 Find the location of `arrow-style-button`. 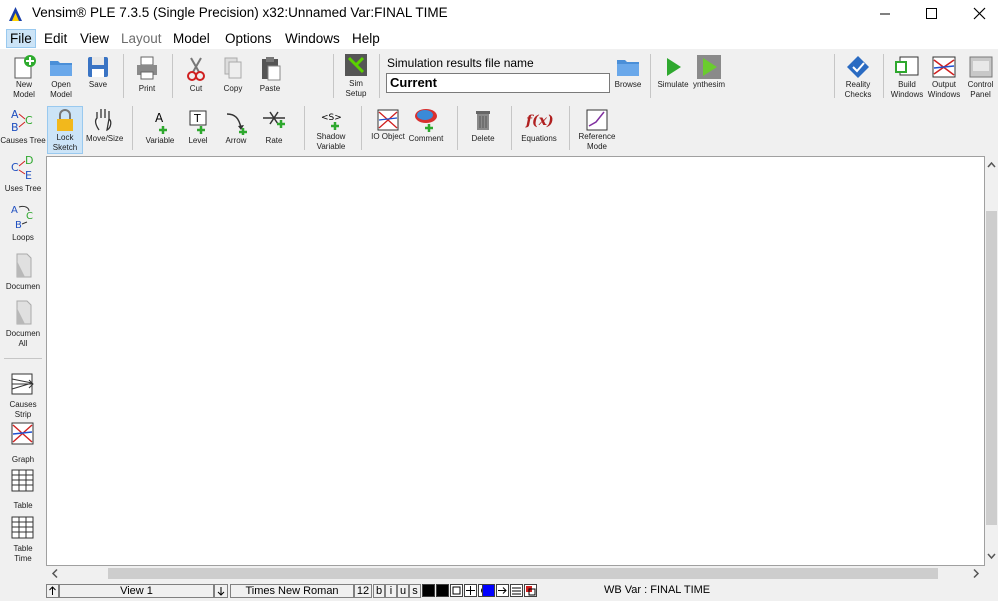

arrow-style-button is located at coordinates (502, 590).